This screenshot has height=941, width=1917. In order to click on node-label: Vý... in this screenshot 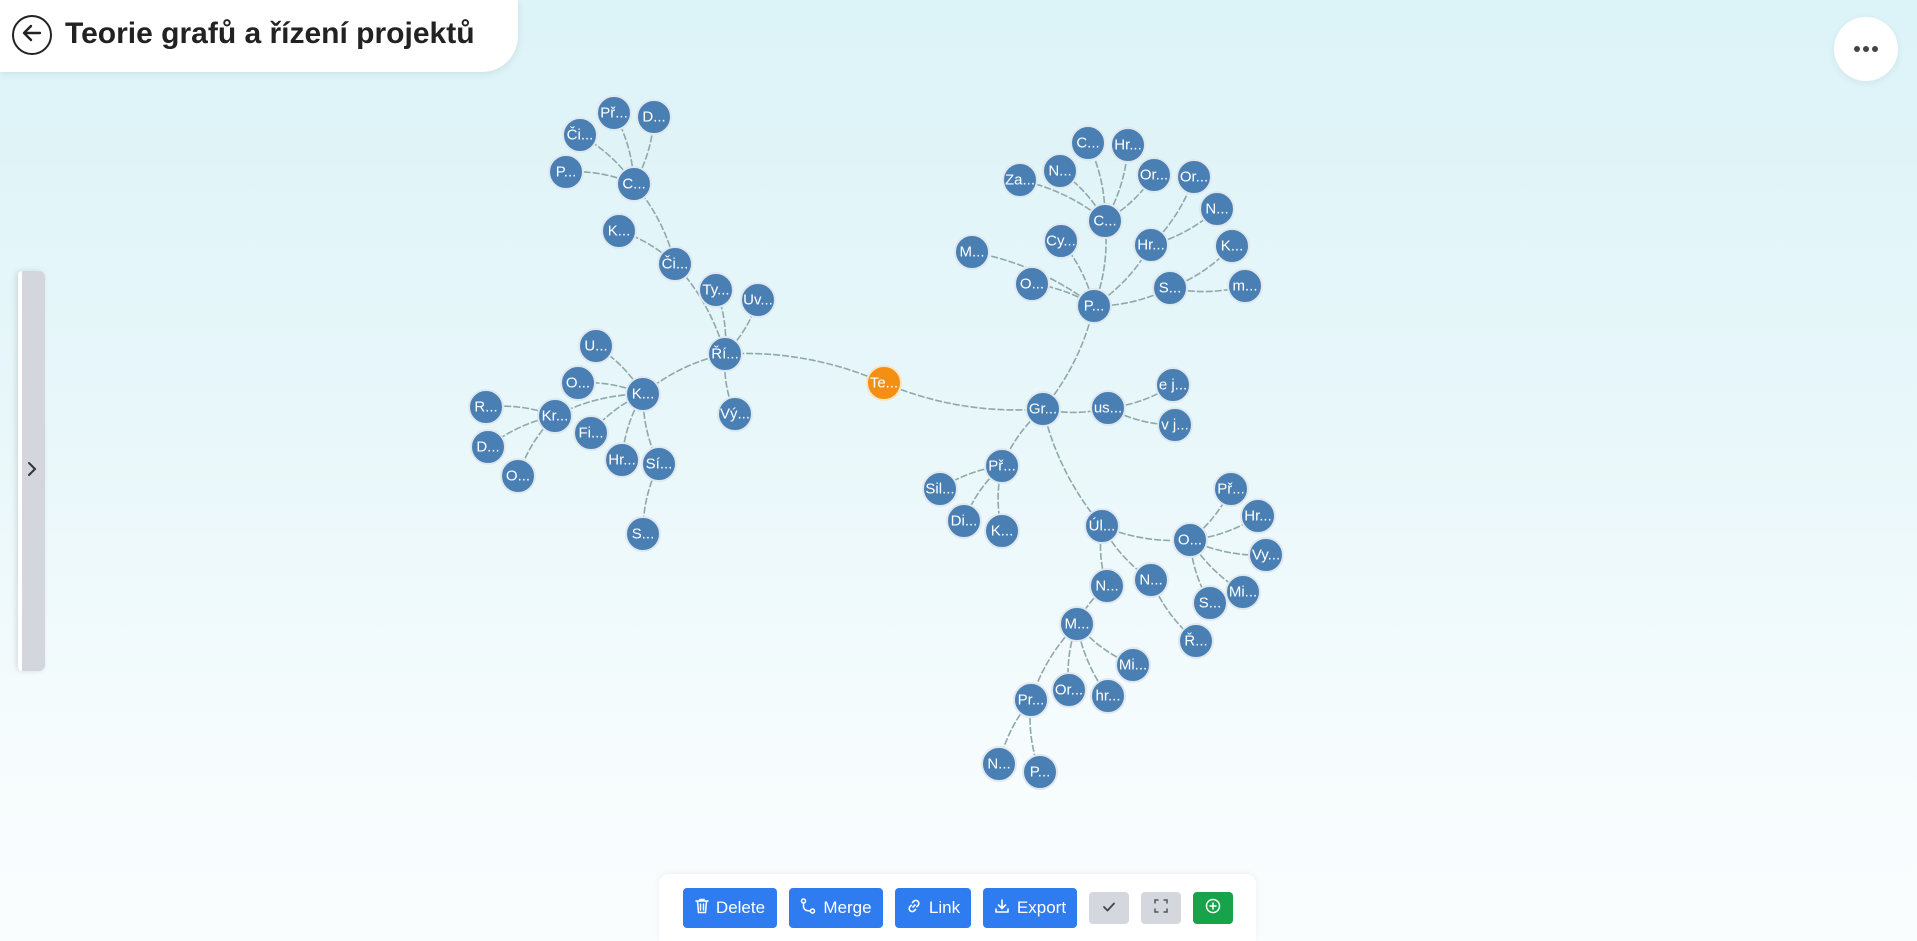, I will do `click(735, 414)`.